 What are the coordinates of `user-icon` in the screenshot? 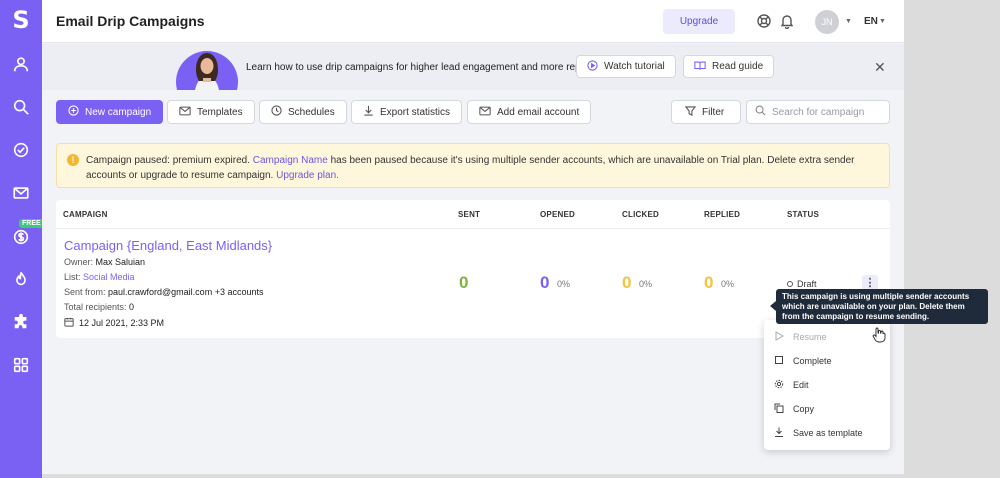 It's located at (21, 64).